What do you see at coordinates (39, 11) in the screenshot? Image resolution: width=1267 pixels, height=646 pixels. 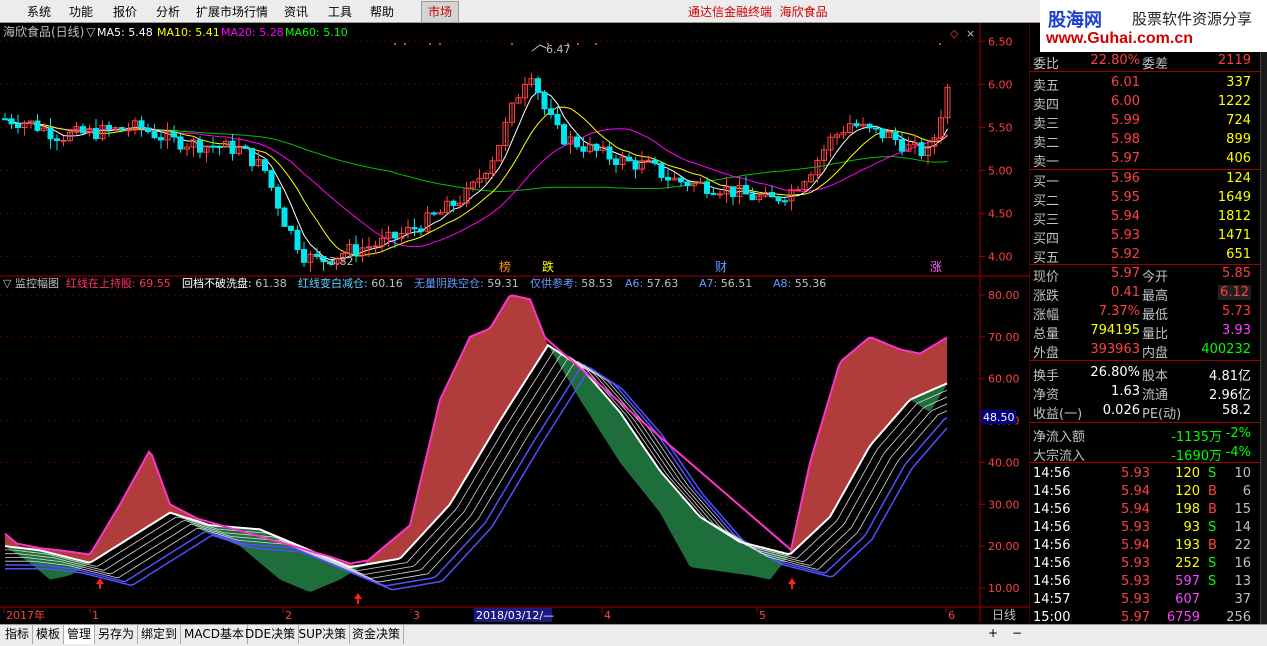 I see `menu-item-system: 系统` at bounding box center [39, 11].